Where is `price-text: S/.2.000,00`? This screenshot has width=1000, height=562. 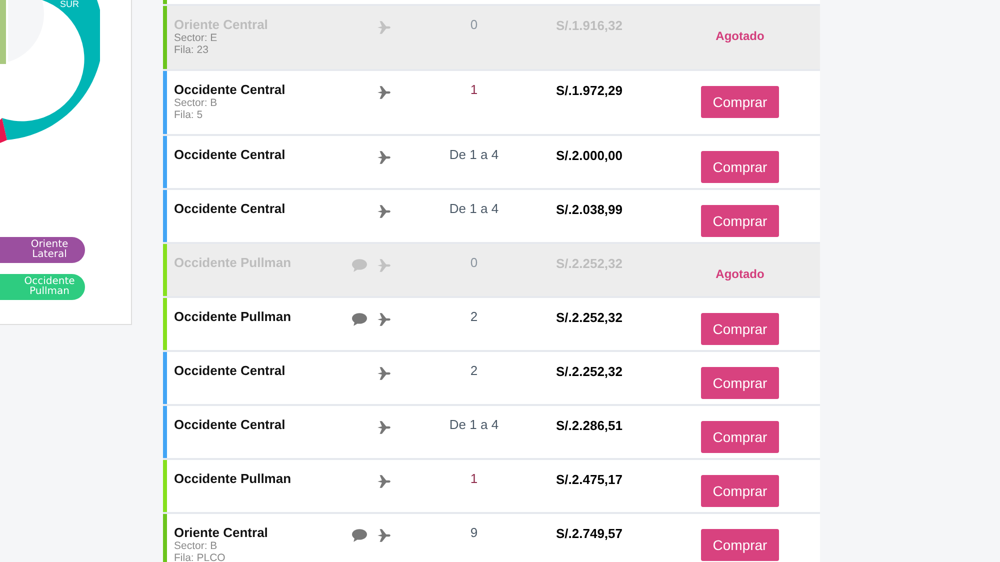 price-text: S/.2.000,00 is located at coordinates (590, 155).